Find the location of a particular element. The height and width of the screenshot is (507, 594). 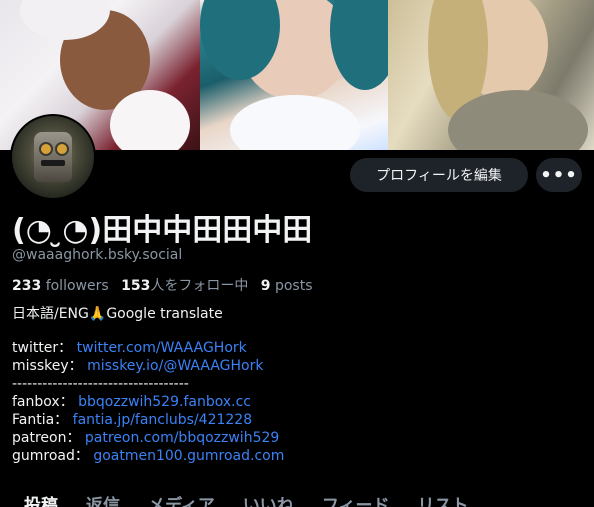

following-stat: 153人をフォロー中 is located at coordinates (184, 286).